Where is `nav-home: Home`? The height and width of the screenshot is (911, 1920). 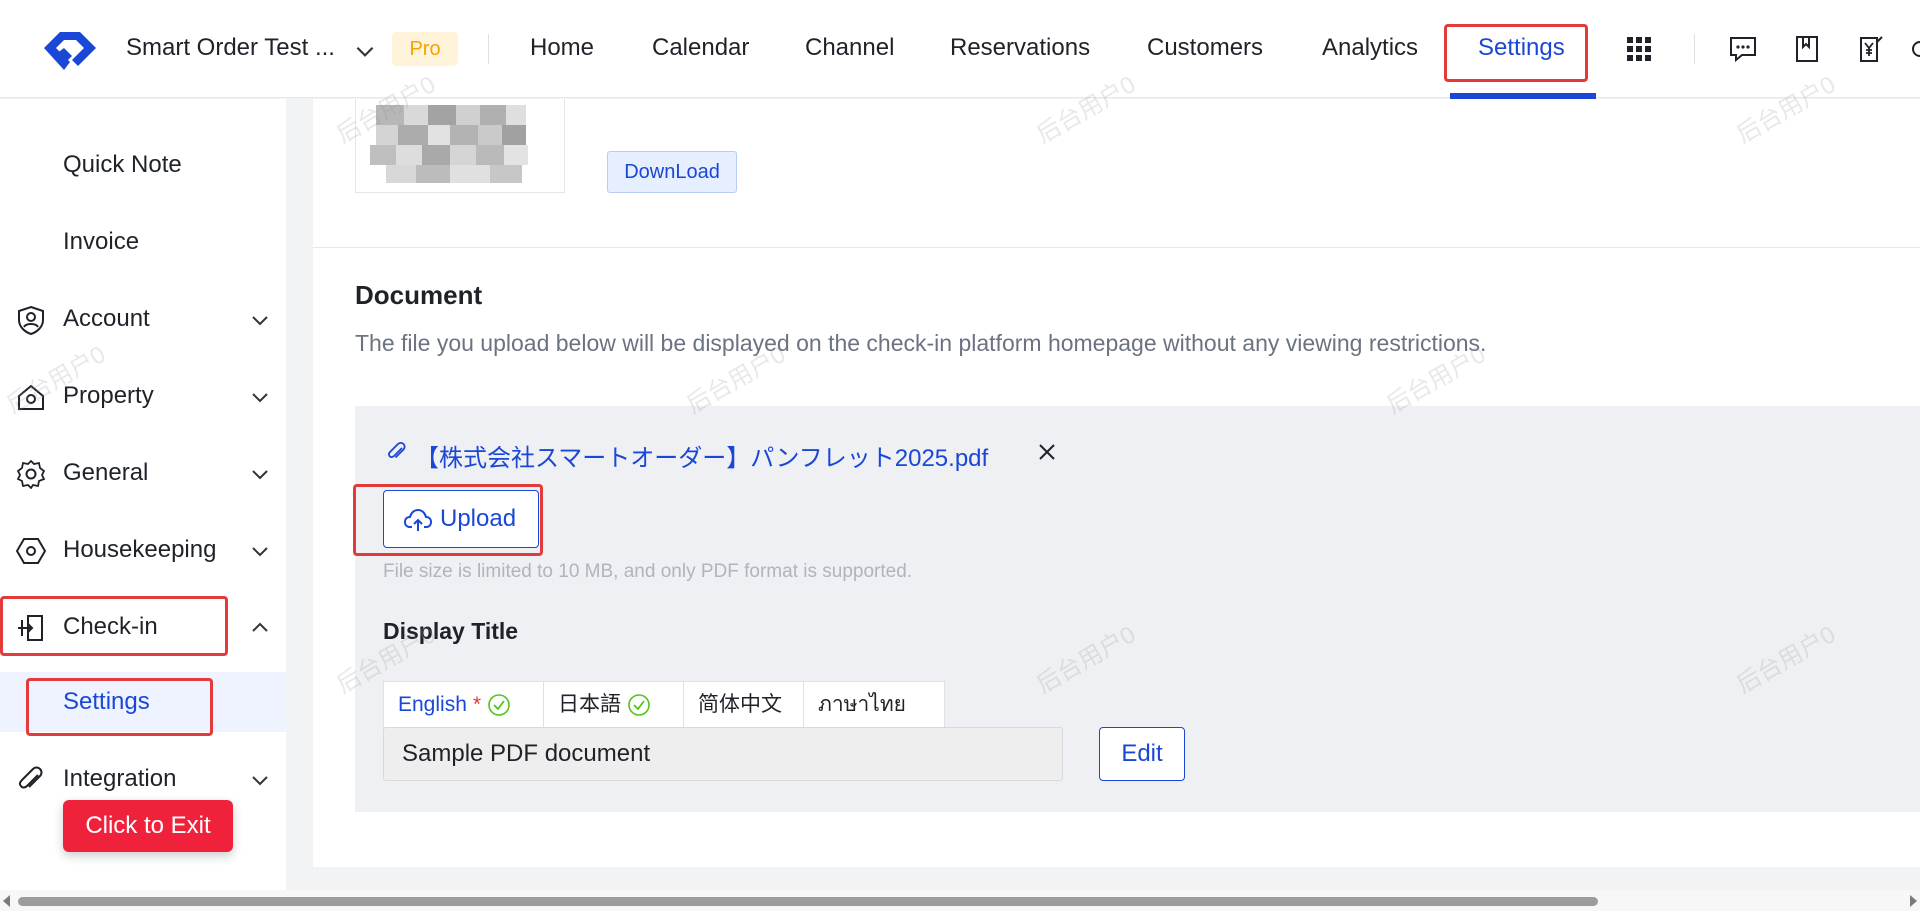
nav-home: Home is located at coordinates (562, 48).